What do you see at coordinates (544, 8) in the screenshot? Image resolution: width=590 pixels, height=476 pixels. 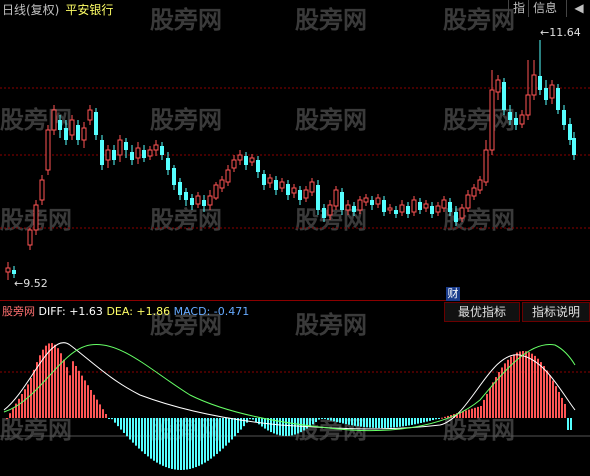 I see `info-button: 信息` at bounding box center [544, 8].